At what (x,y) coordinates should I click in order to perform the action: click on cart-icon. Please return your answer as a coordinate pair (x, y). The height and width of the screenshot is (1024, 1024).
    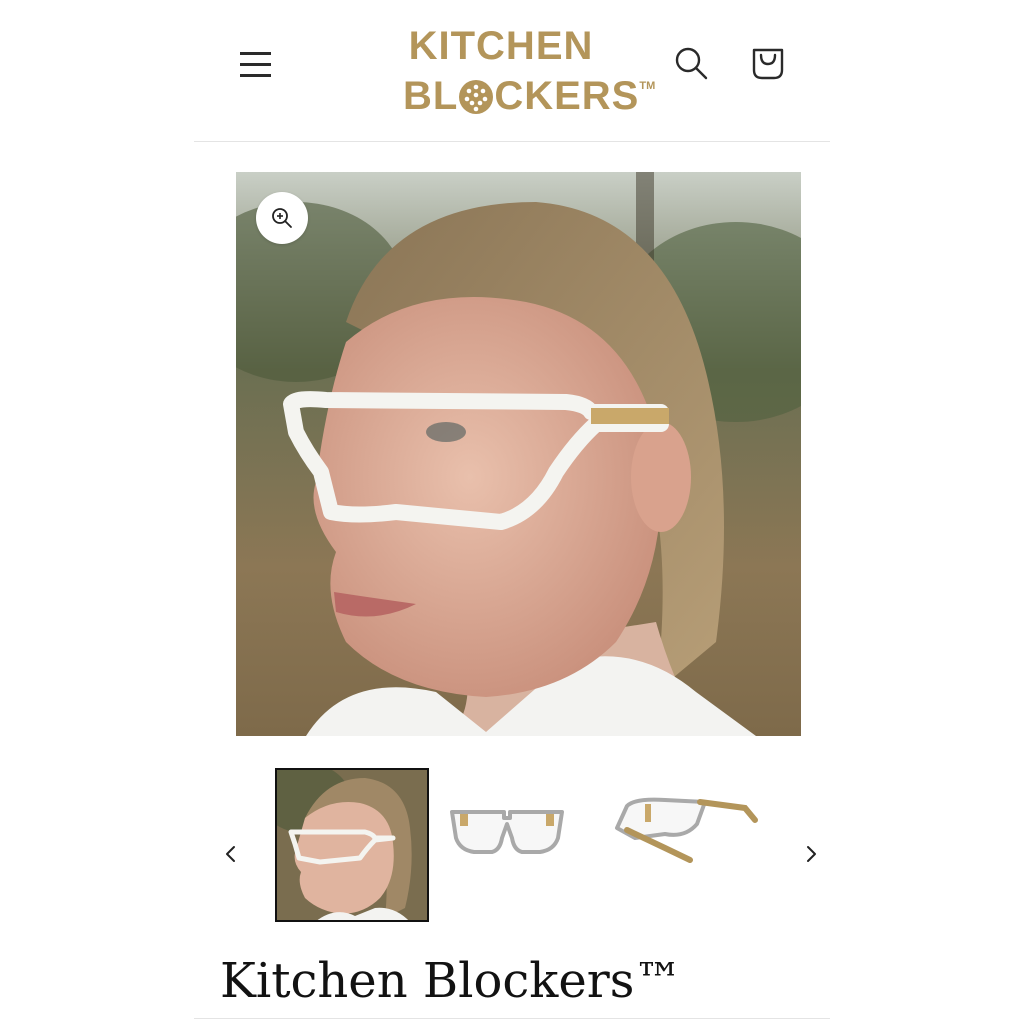
    Looking at the image, I should click on (768, 63).